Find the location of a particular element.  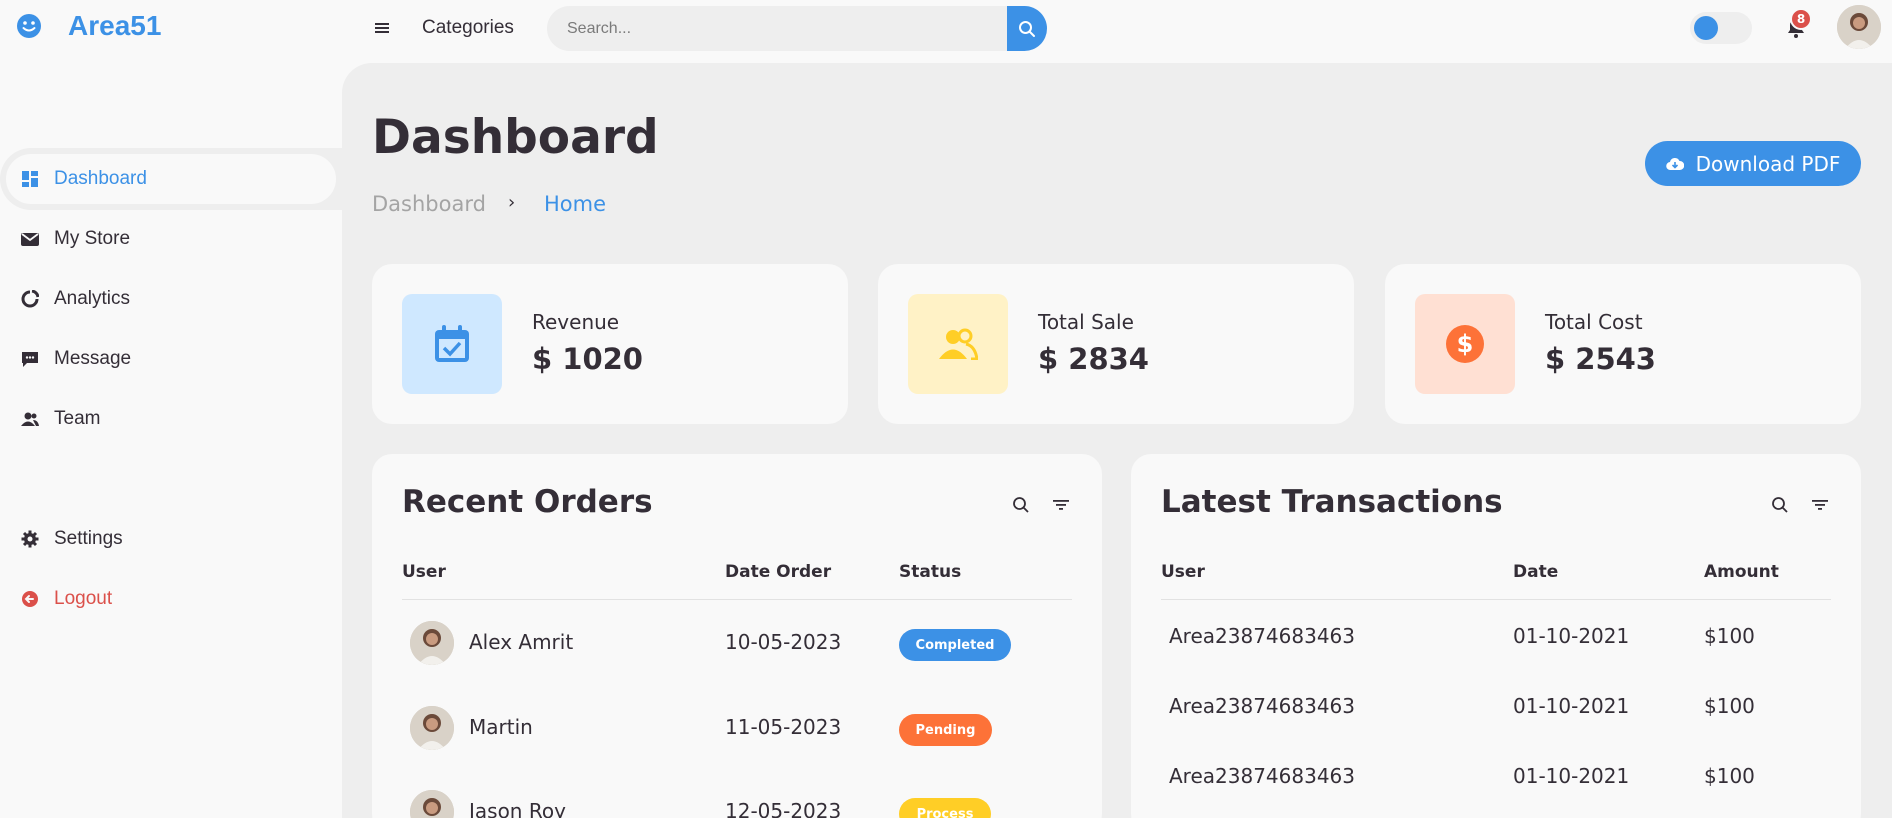

sidebar-item-label: Analytics is located at coordinates (92, 298).